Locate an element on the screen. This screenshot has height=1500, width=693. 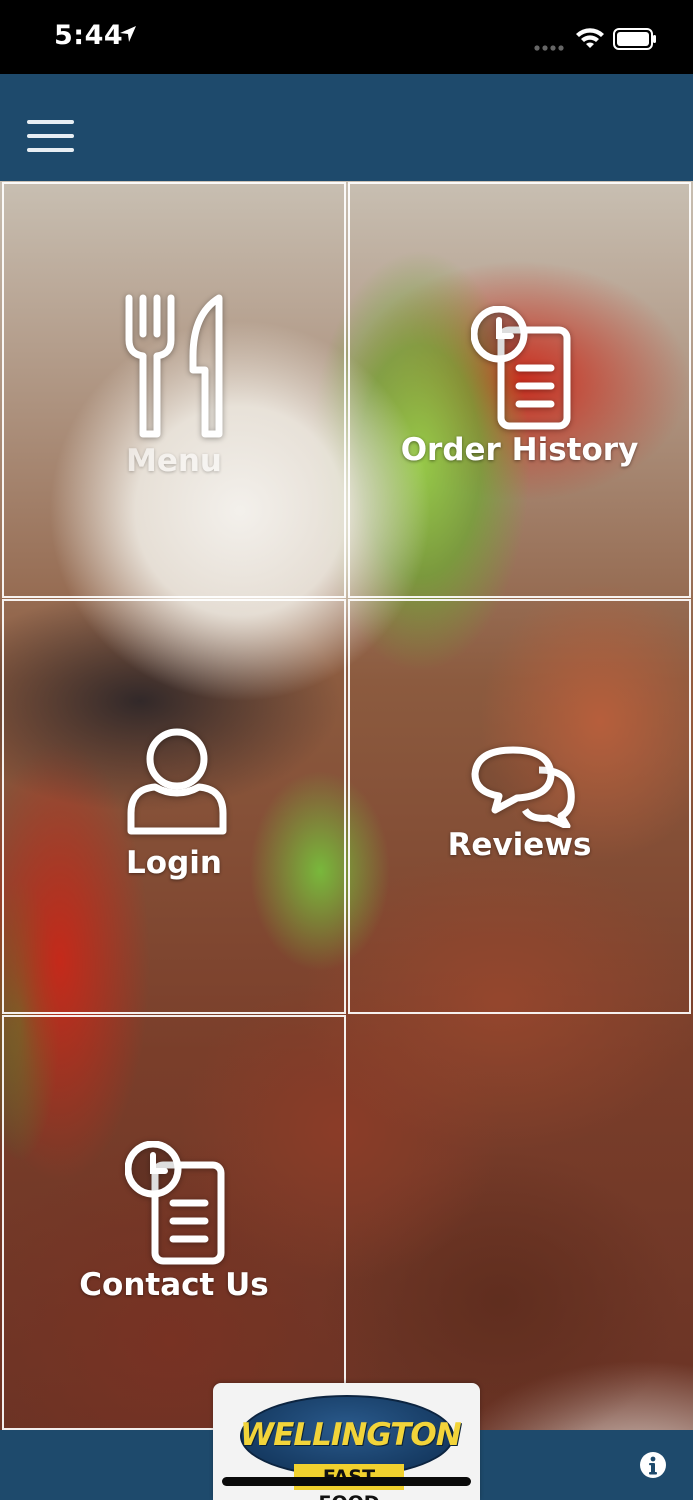
location-arrow-icon is located at coordinates (128, 36).